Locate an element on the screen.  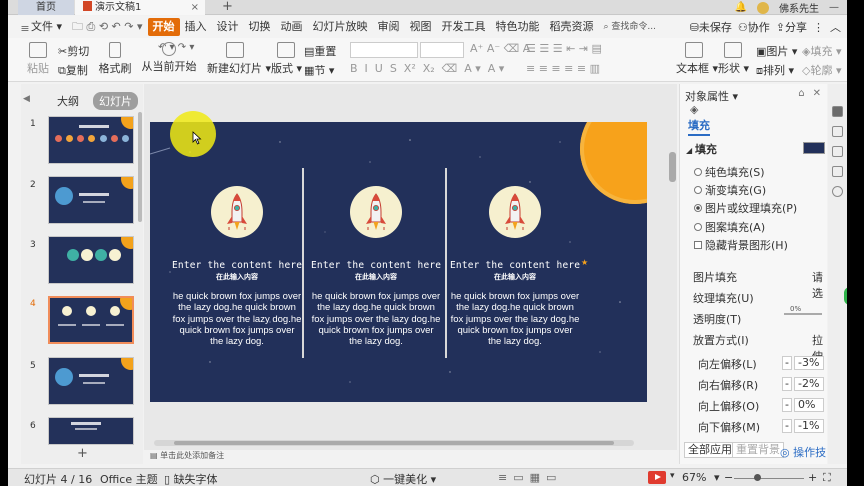
select-icon is located at coordinates (837, 131).